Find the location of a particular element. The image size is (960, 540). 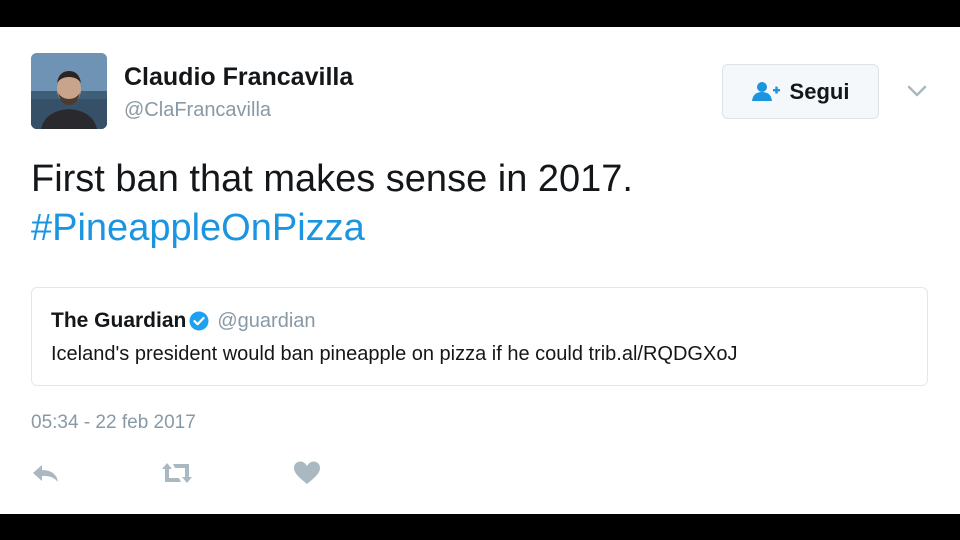

avatar is located at coordinates (69, 91).